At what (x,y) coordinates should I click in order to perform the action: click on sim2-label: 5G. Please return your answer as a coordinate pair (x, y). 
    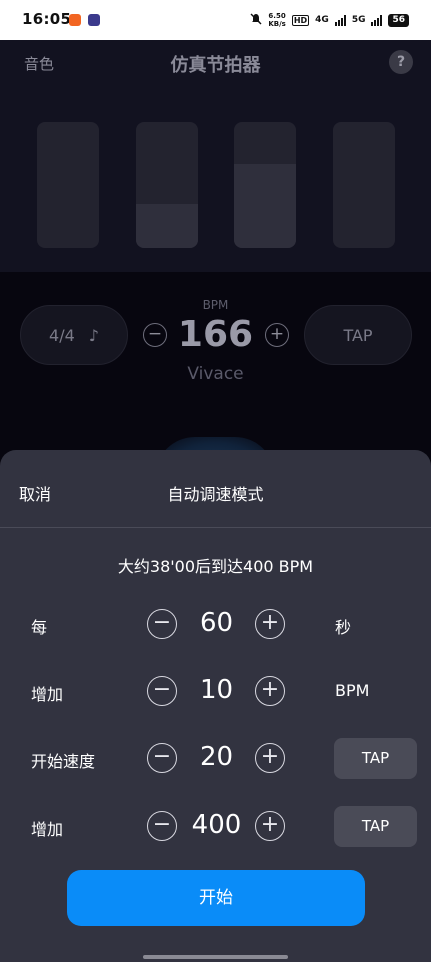
    Looking at the image, I should click on (358, 20).